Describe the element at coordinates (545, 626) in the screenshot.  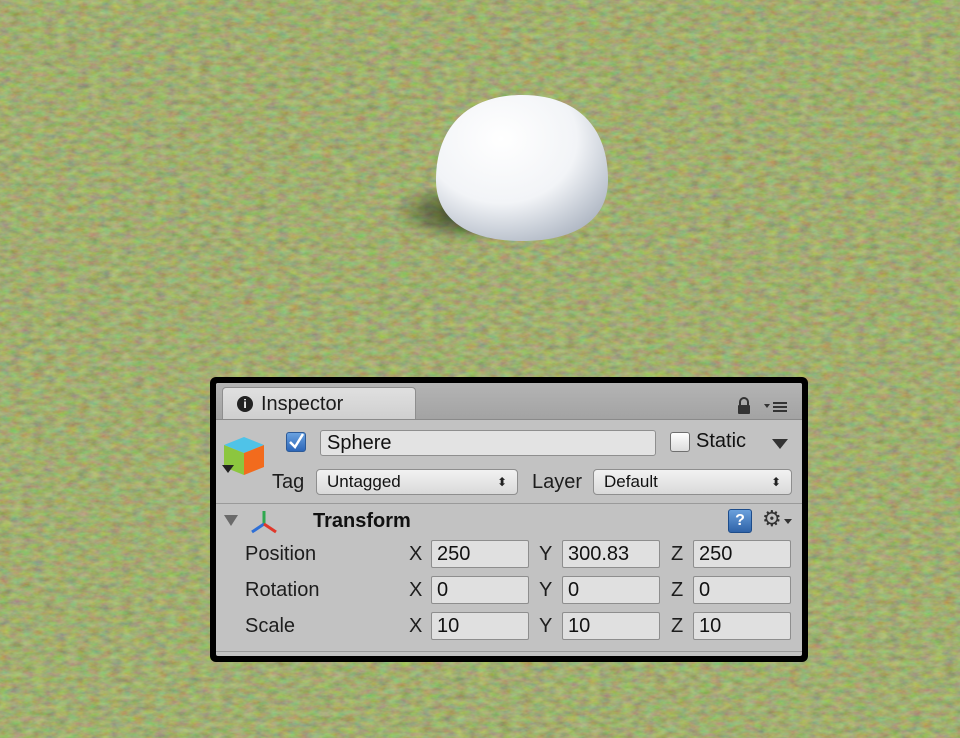
I see `scale-y-label: Y` at that location.